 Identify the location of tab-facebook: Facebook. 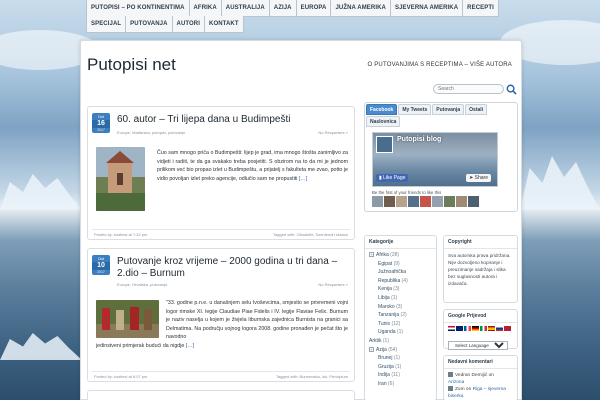
(382, 109).